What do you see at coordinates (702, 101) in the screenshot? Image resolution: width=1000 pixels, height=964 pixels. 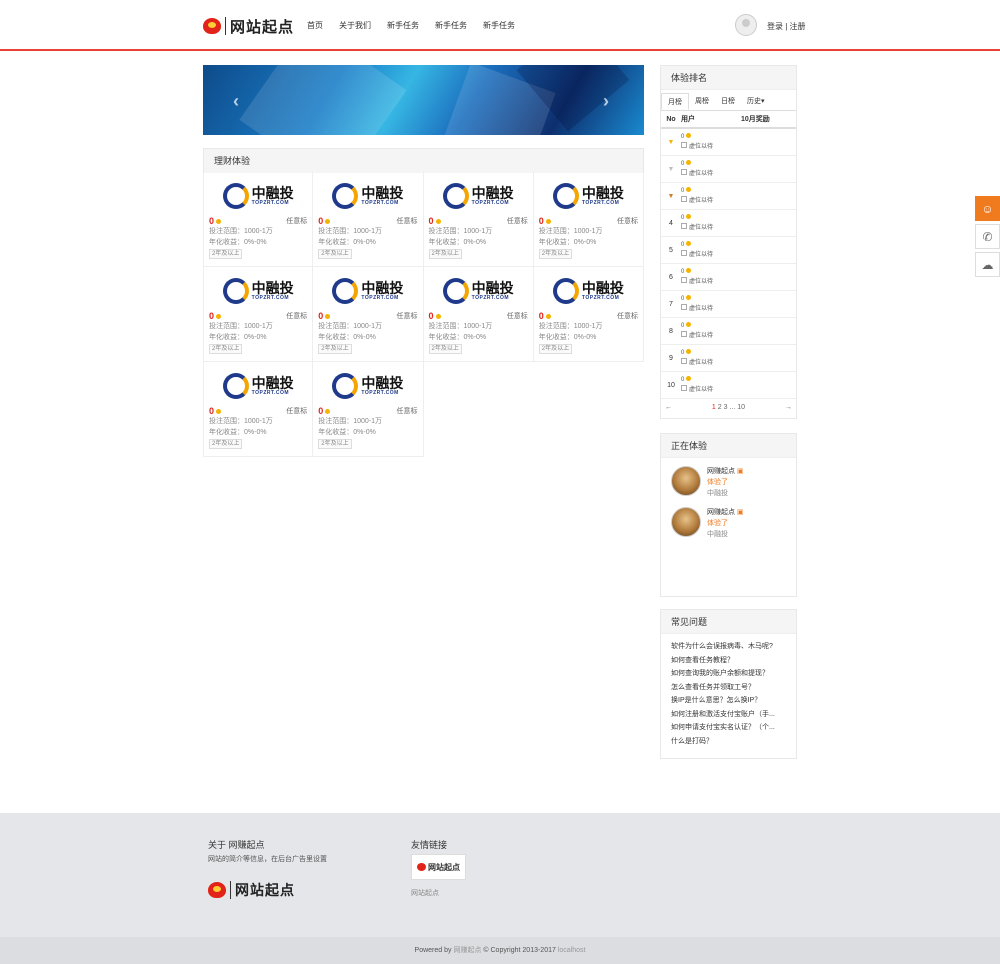 I see `tab-week: 周榜` at bounding box center [702, 101].